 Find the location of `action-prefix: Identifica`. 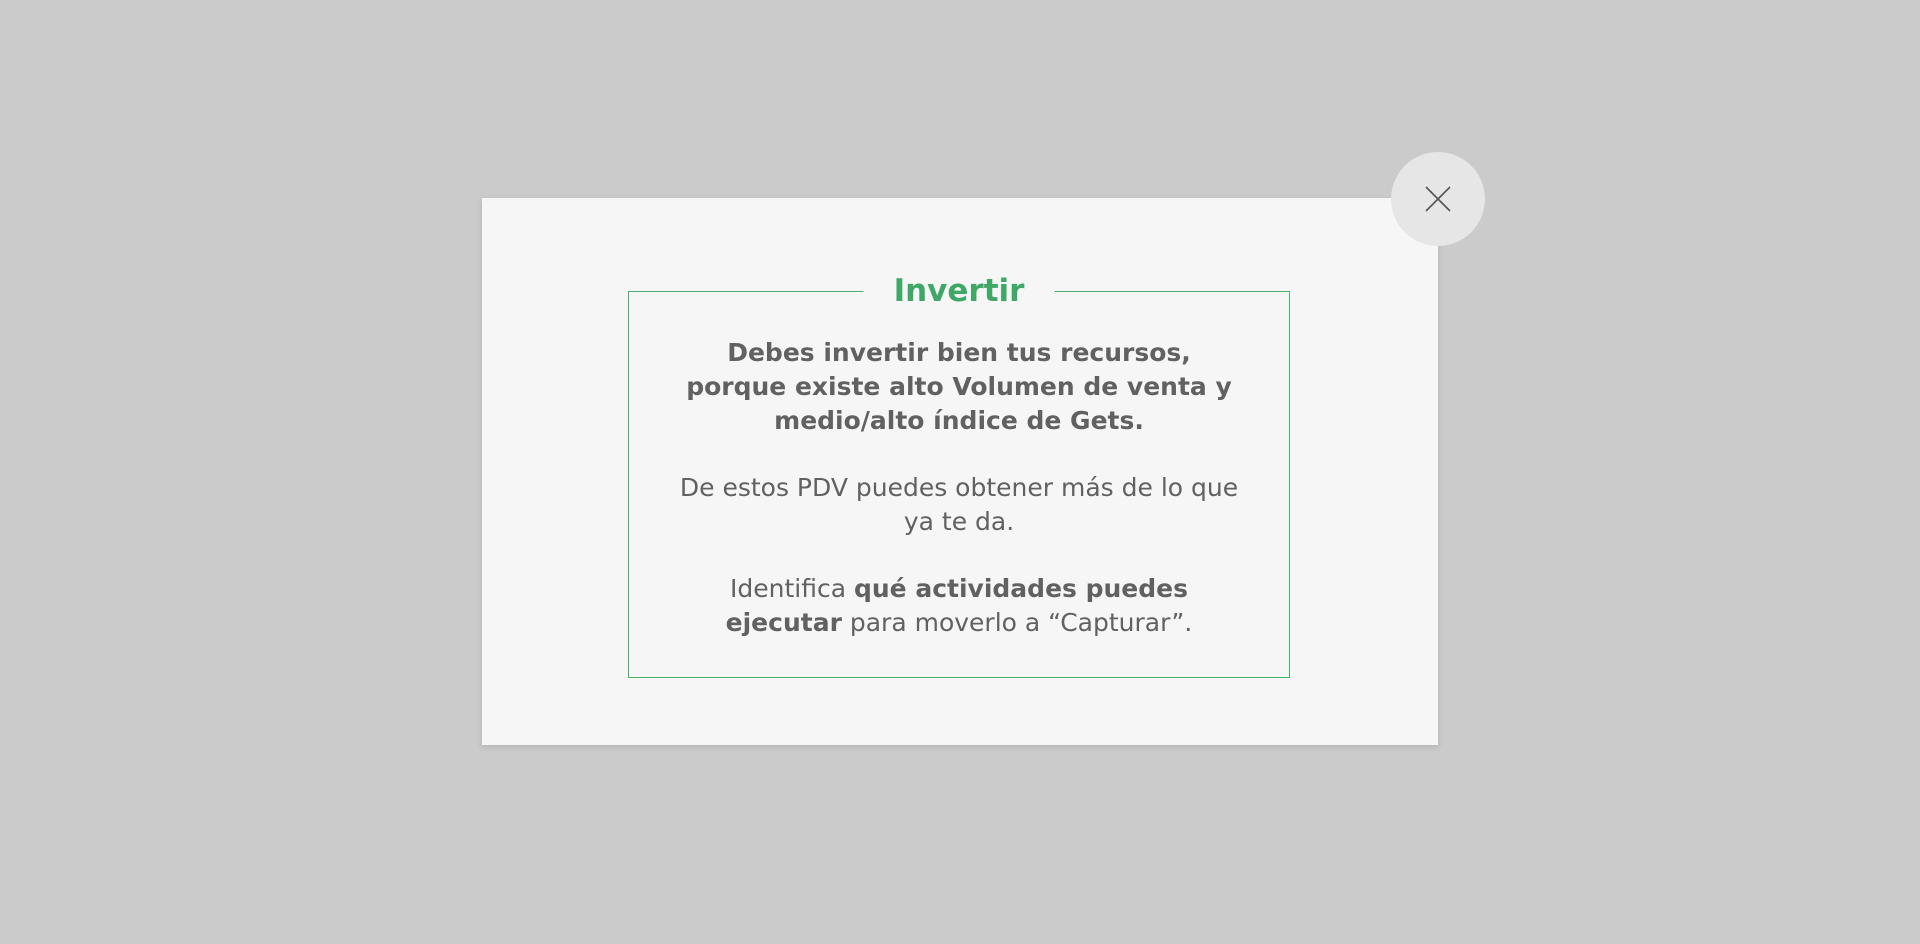

action-prefix: Identifica is located at coordinates (792, 588).